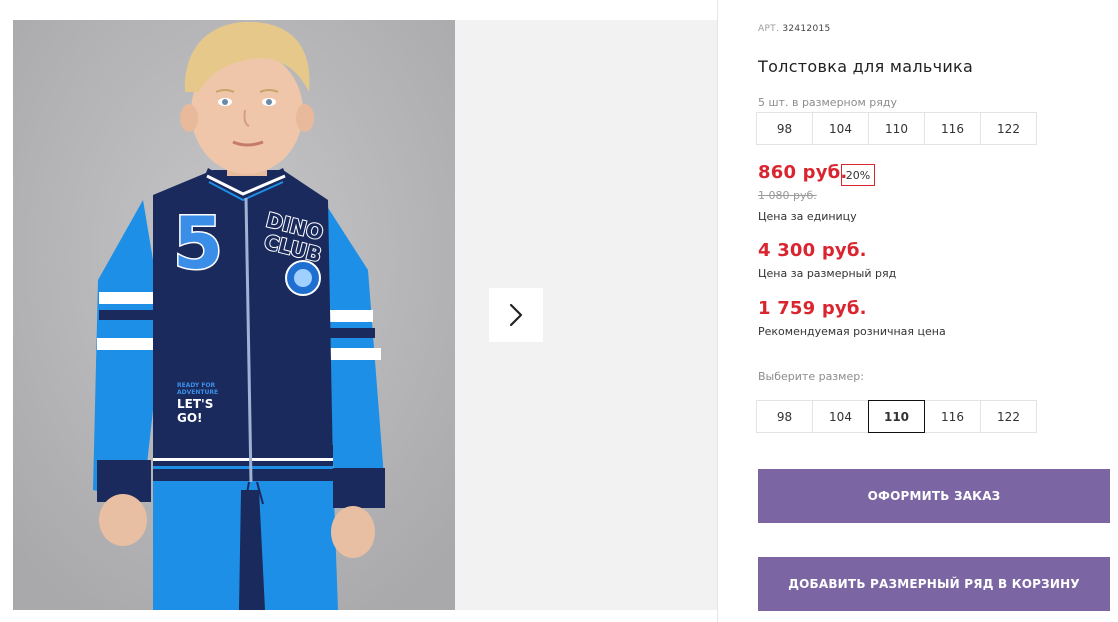  I want to click on pack-size-item: 110, so click(896, 128).